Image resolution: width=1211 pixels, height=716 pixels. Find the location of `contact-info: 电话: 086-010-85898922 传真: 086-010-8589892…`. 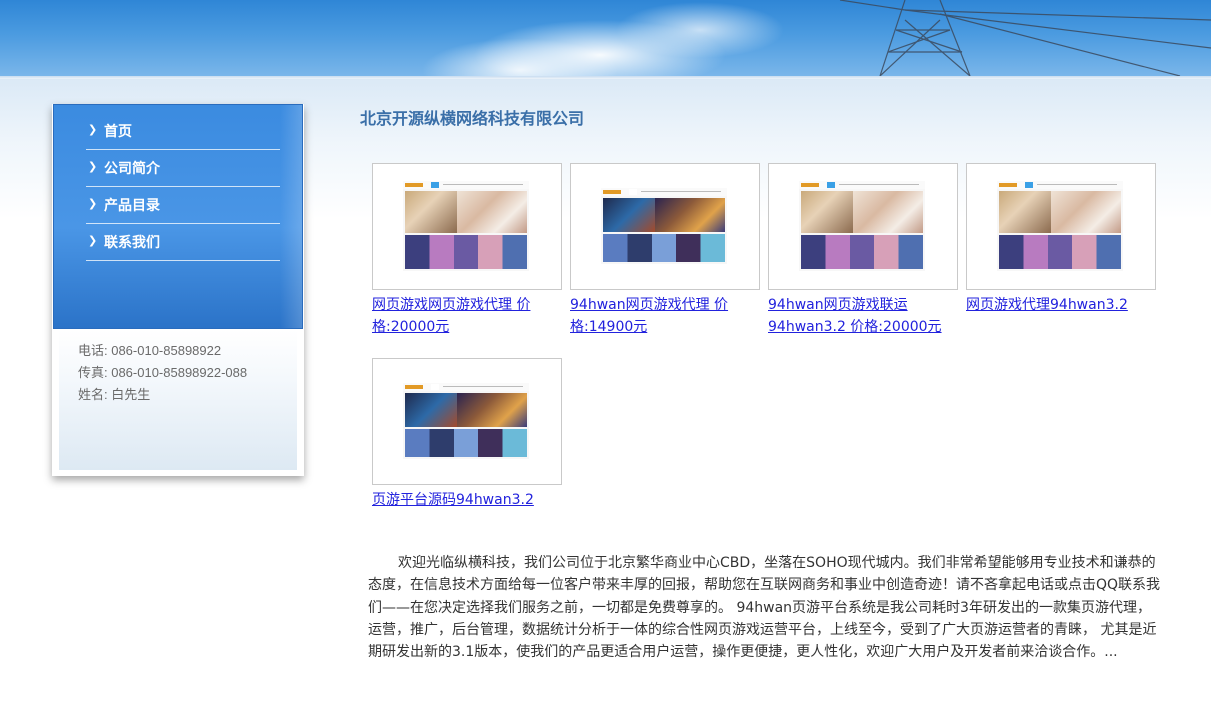

contact-info: 电话: 086-010-85898922 传真: 086-010-8589892… is located at coordinates (178, 400).